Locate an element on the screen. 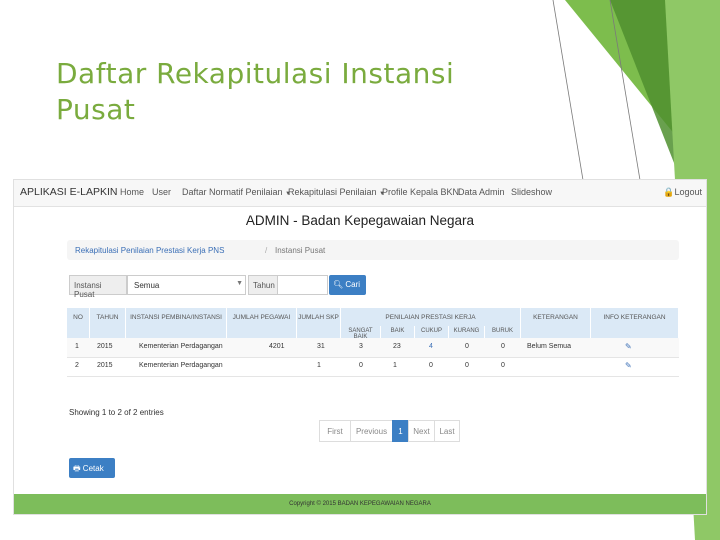  page-previous: Previous is located at coordinates (371, 431).